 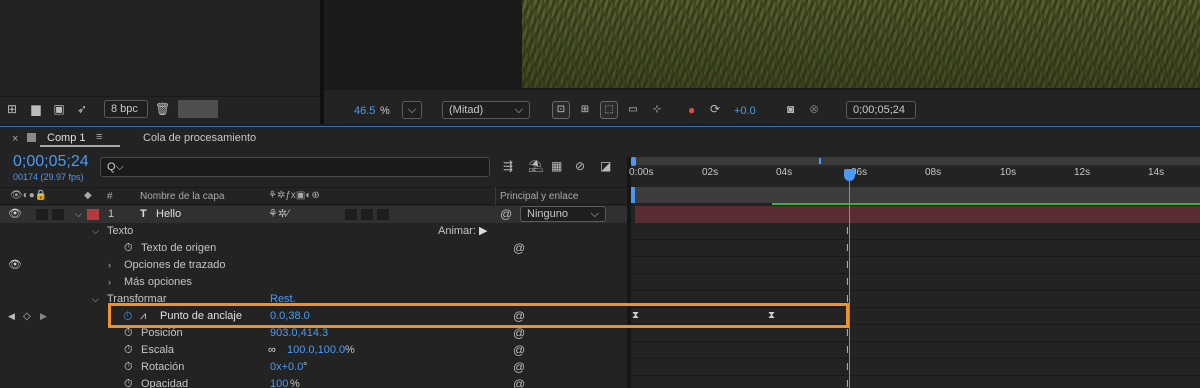 I want to click on color-channels-icon: ●, so click(x=691, y=110).